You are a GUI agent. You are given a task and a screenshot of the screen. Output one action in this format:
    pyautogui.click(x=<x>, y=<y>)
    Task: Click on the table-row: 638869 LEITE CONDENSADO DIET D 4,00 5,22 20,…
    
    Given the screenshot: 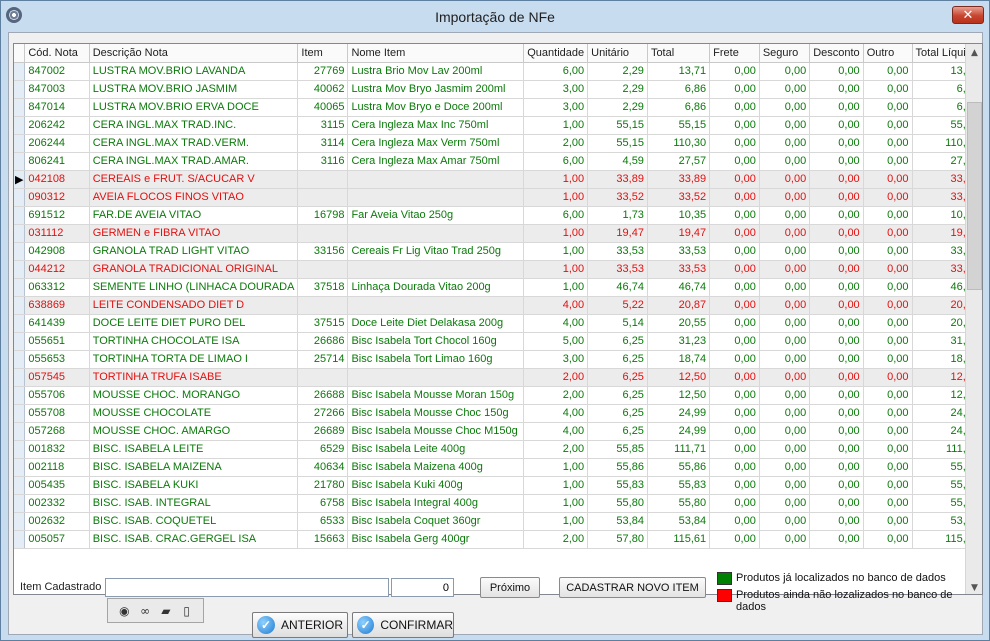 What is the action you would take?
    pyautogui.click(x=498, y=305)
    